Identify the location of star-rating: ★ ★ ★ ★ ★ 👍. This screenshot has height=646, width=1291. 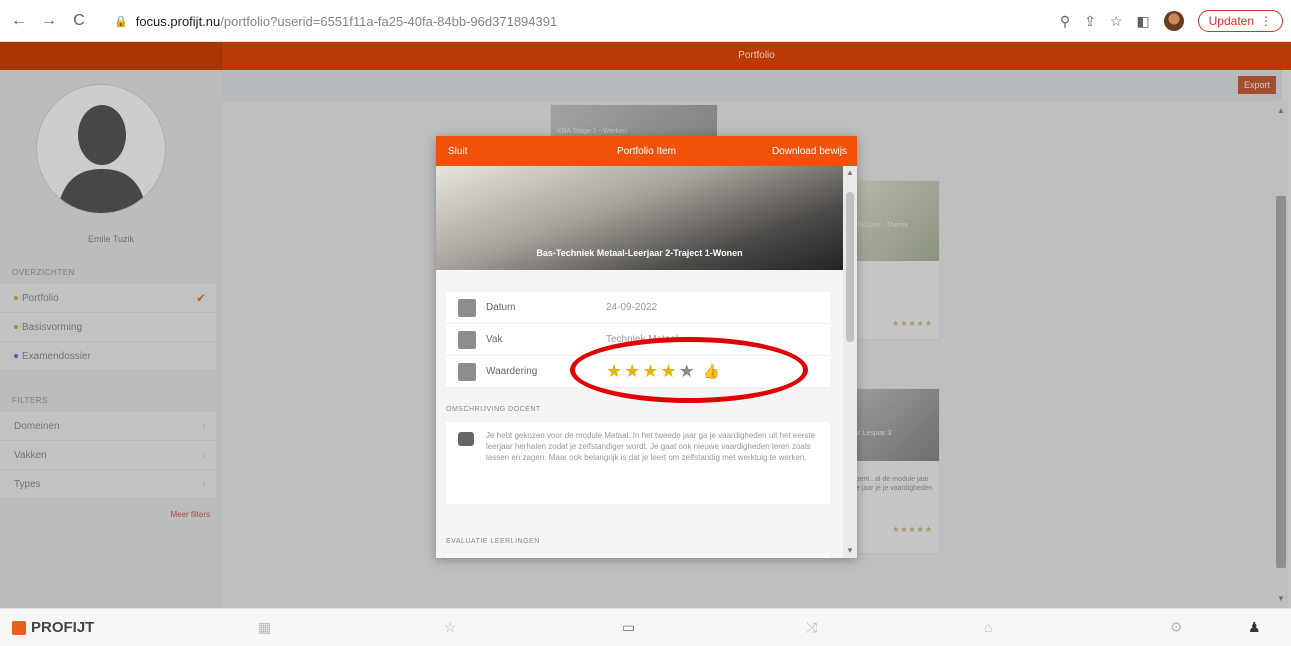
(663, 371).